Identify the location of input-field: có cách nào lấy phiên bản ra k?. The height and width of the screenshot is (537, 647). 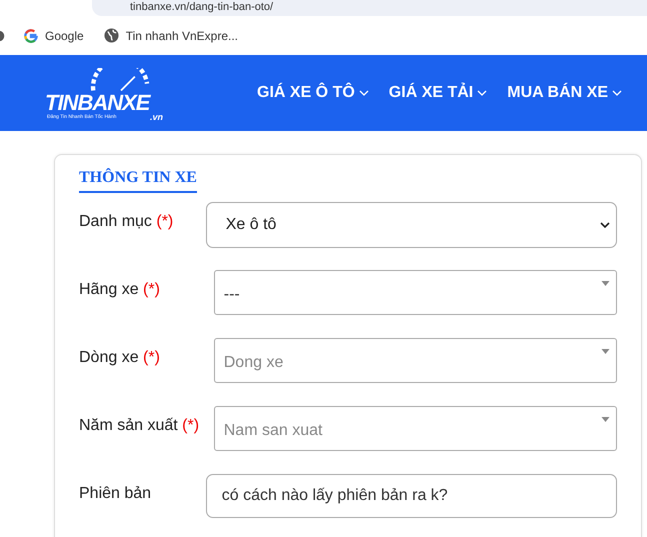
(411, 496).